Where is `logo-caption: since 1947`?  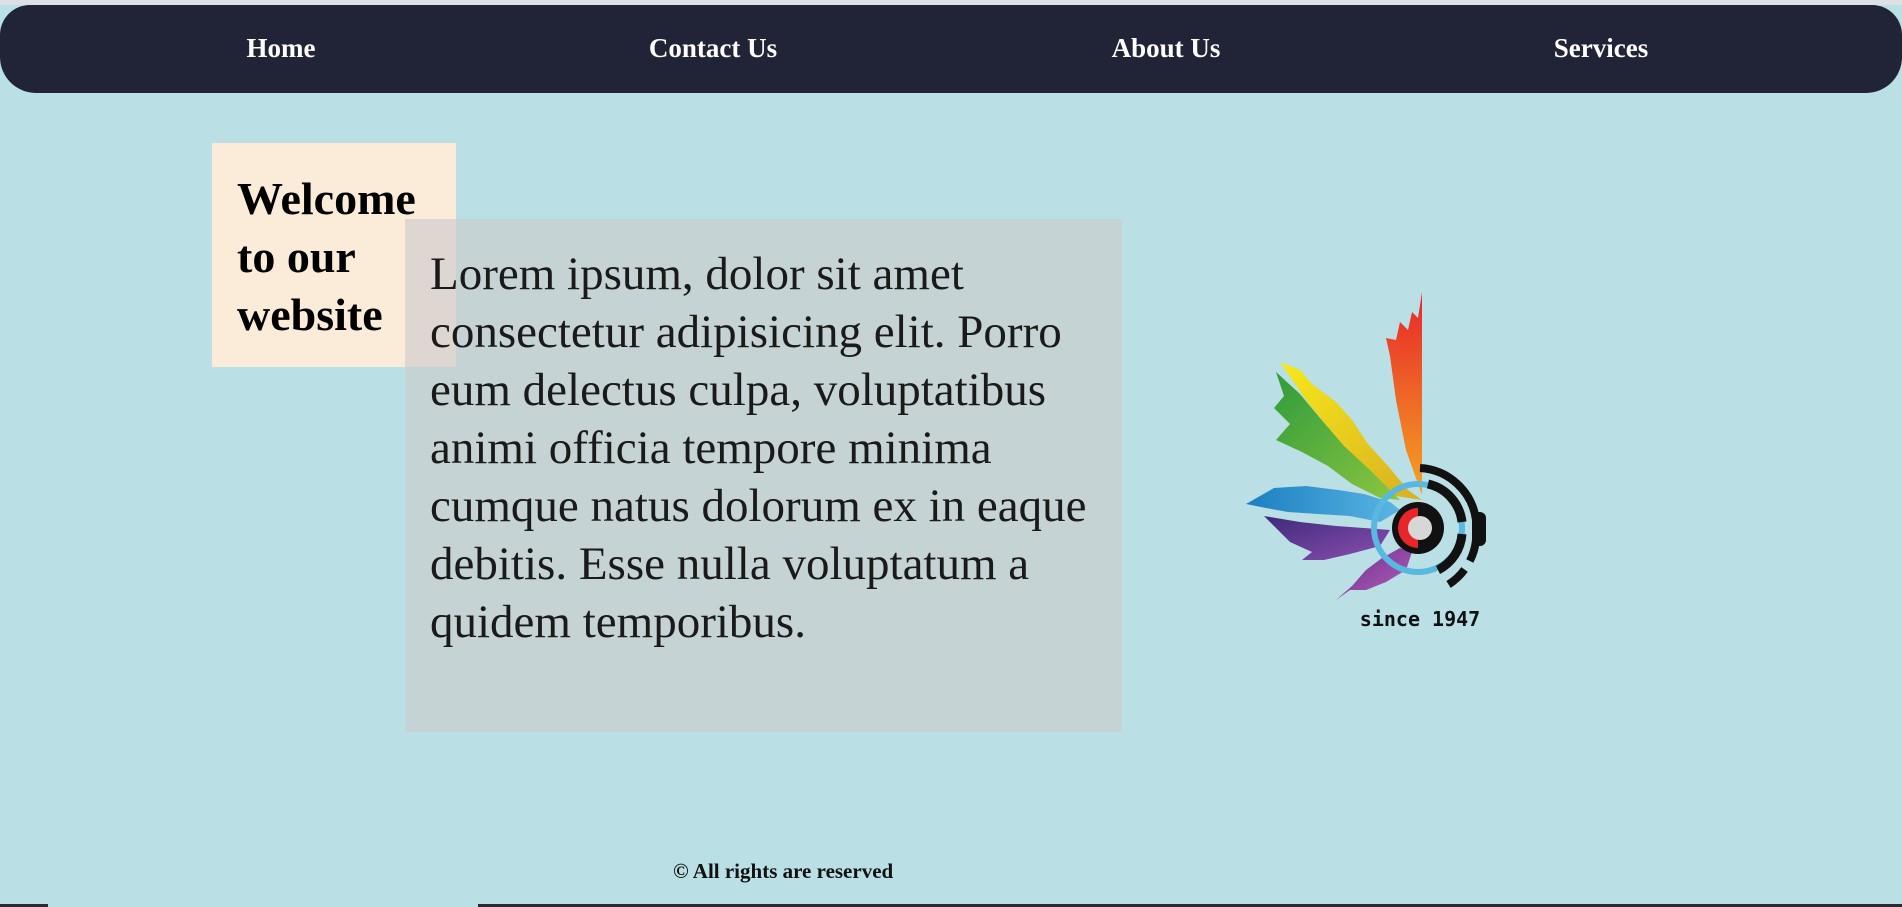 logo-caption: since 1947 is located at coordinates (1420, 619).